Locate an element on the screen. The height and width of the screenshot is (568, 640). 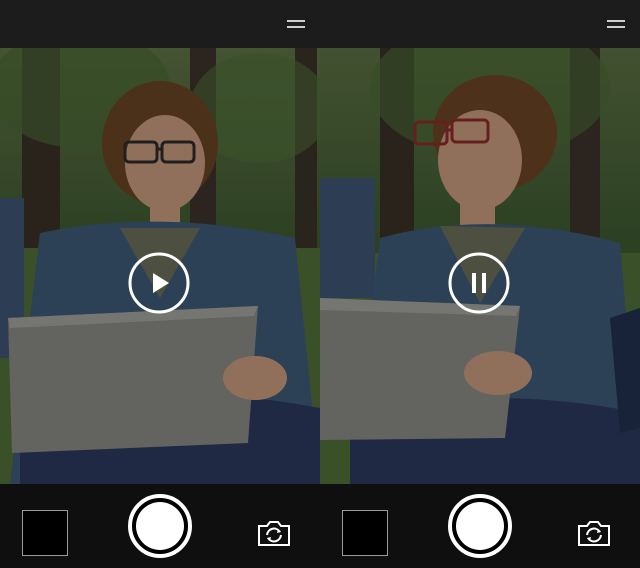
left-top-bar is located at coordinates (160, 24).